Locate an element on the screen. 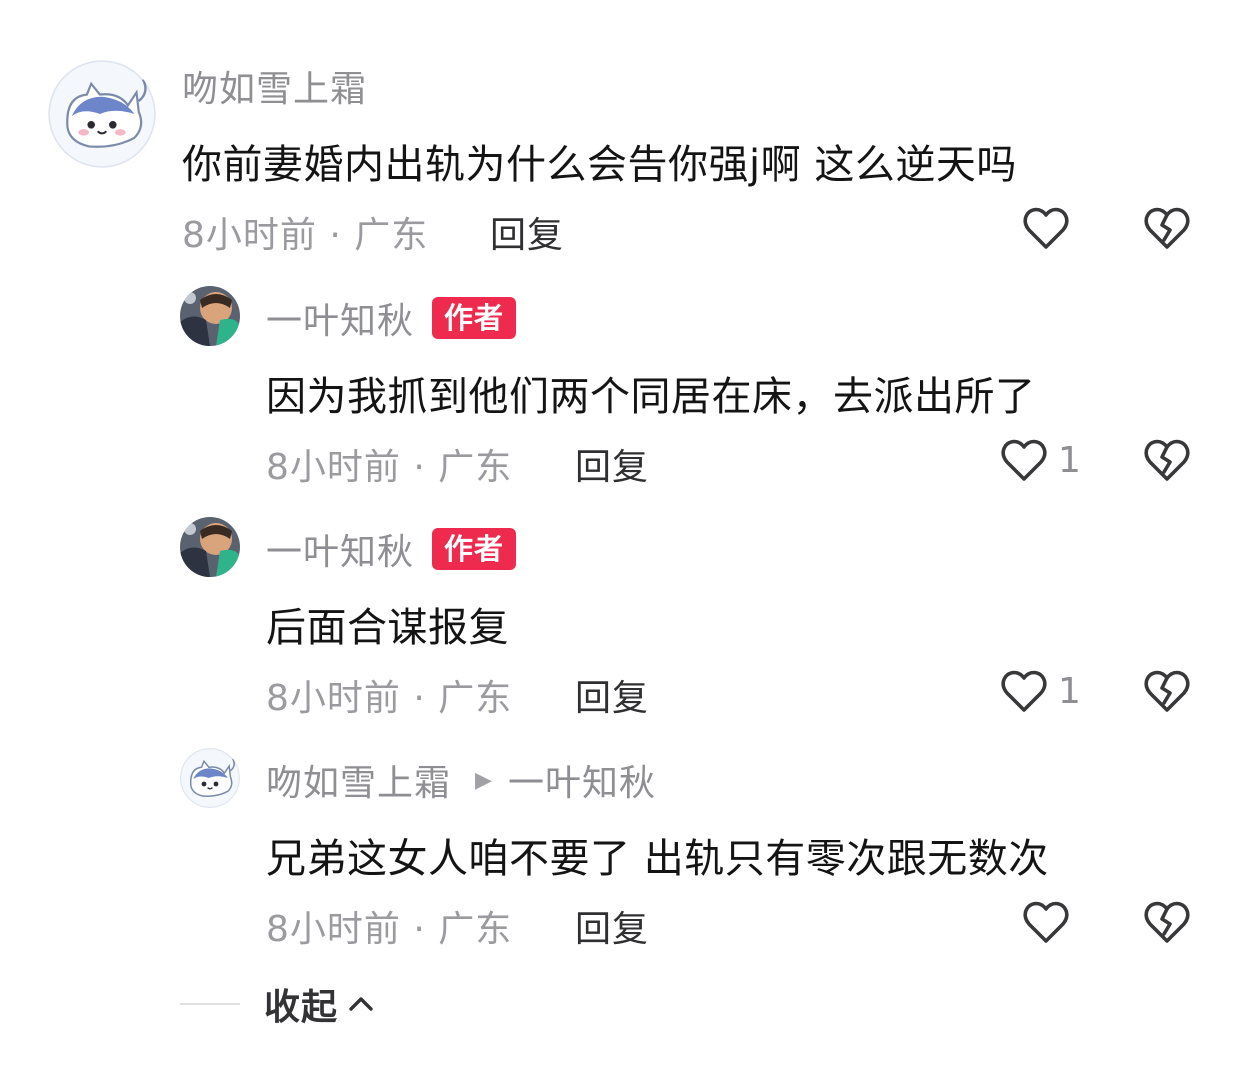  comment-text: 你前妻婚内出轨为什么会告你强j啊 这么逆天吗 is located at coordinates (599, 165).